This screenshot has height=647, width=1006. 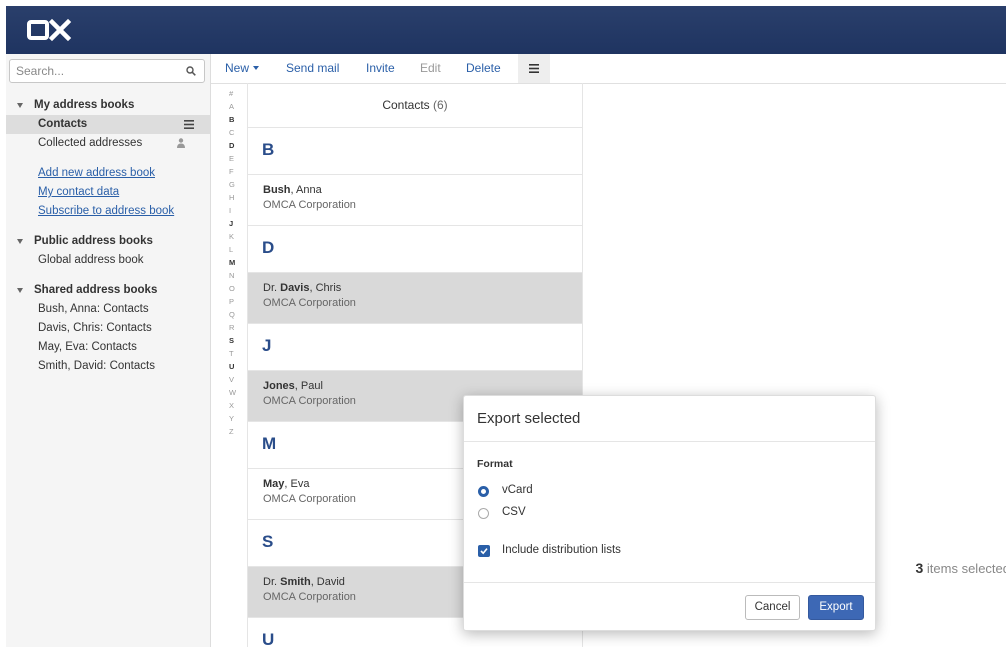 What do you see at coordinates (232, 392) in the screenshot?
I see `alphabet-letter: W` at bounding box center [232, 392].